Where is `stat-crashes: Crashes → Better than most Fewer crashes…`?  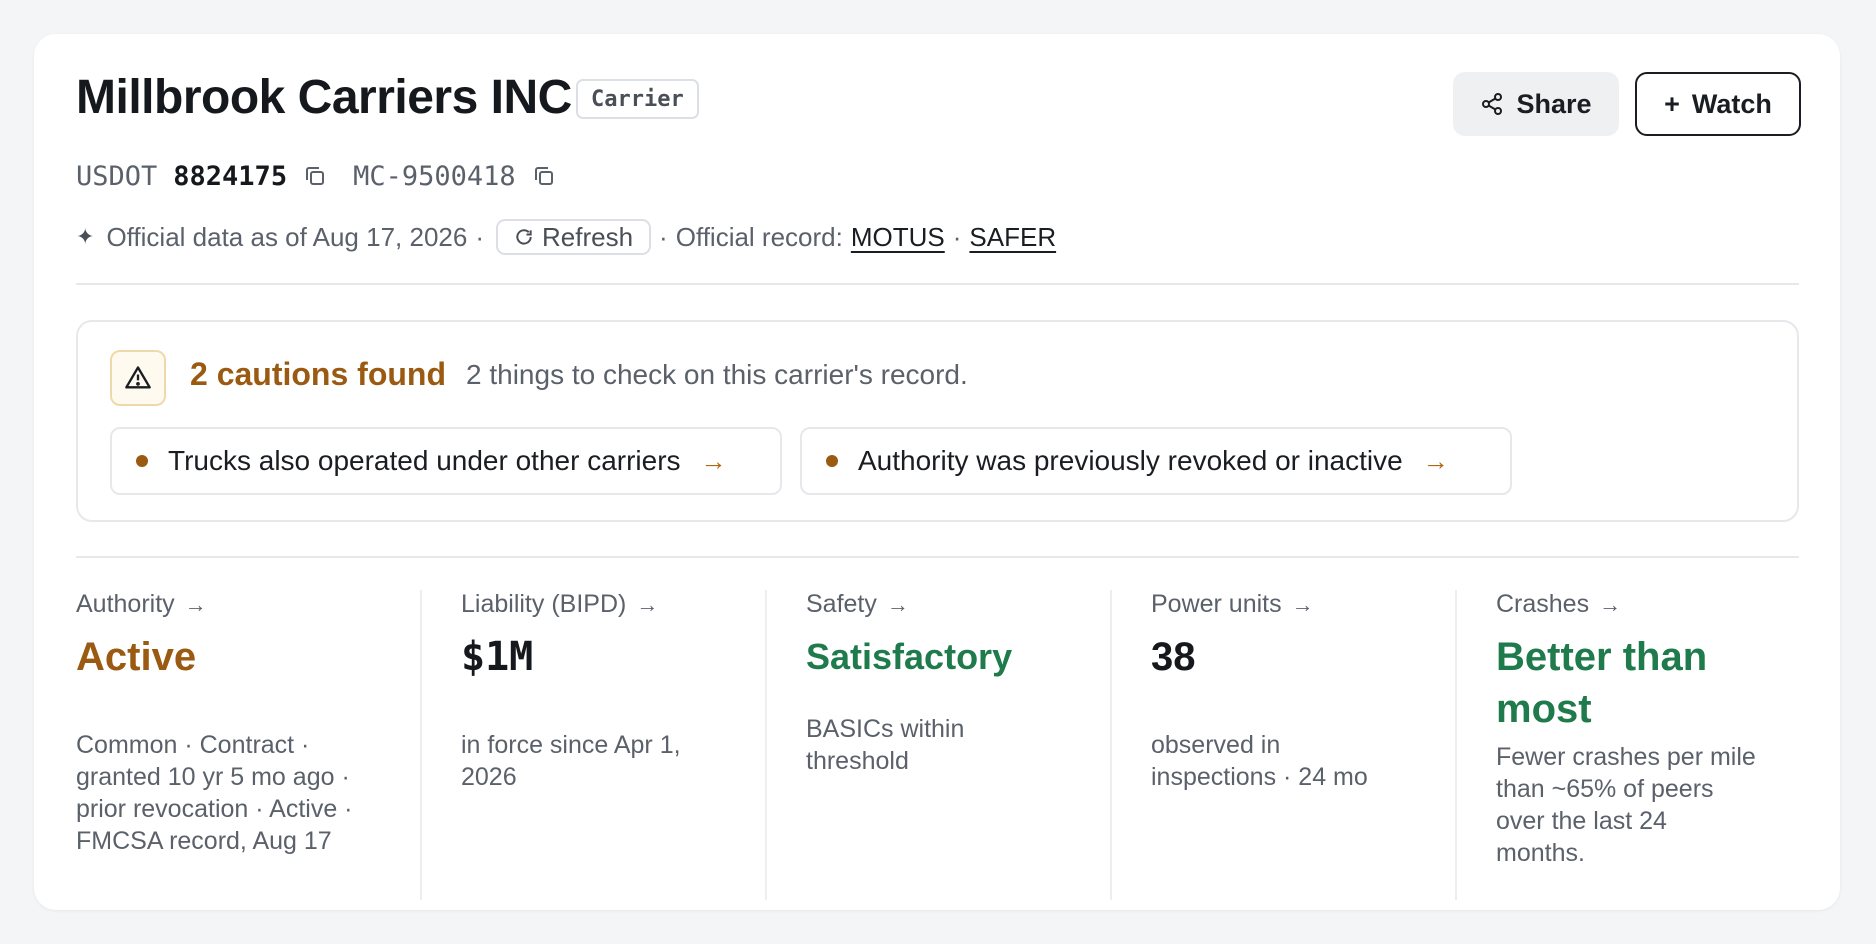
stat-crashes: Crashes → Better than most Fewer crashes… is located at coordinates (1646, 745).